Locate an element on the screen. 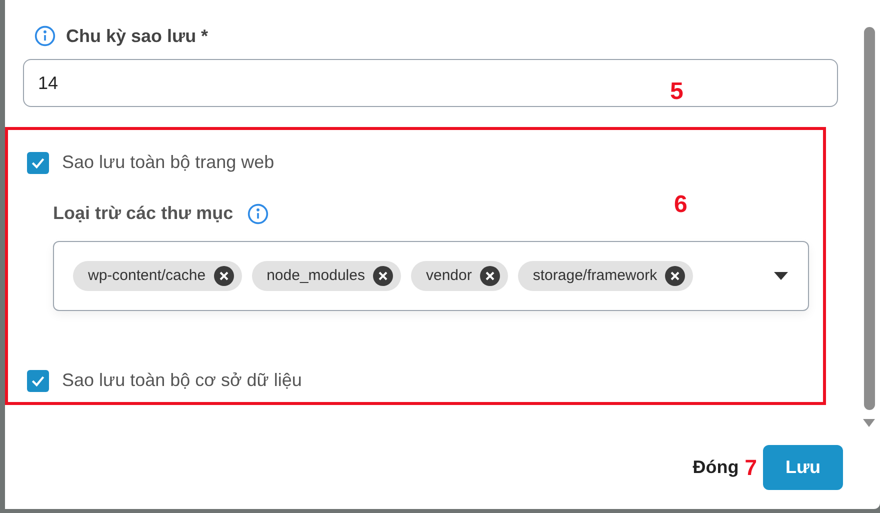  scroll-down-icon is located at coordinates (869, 423).